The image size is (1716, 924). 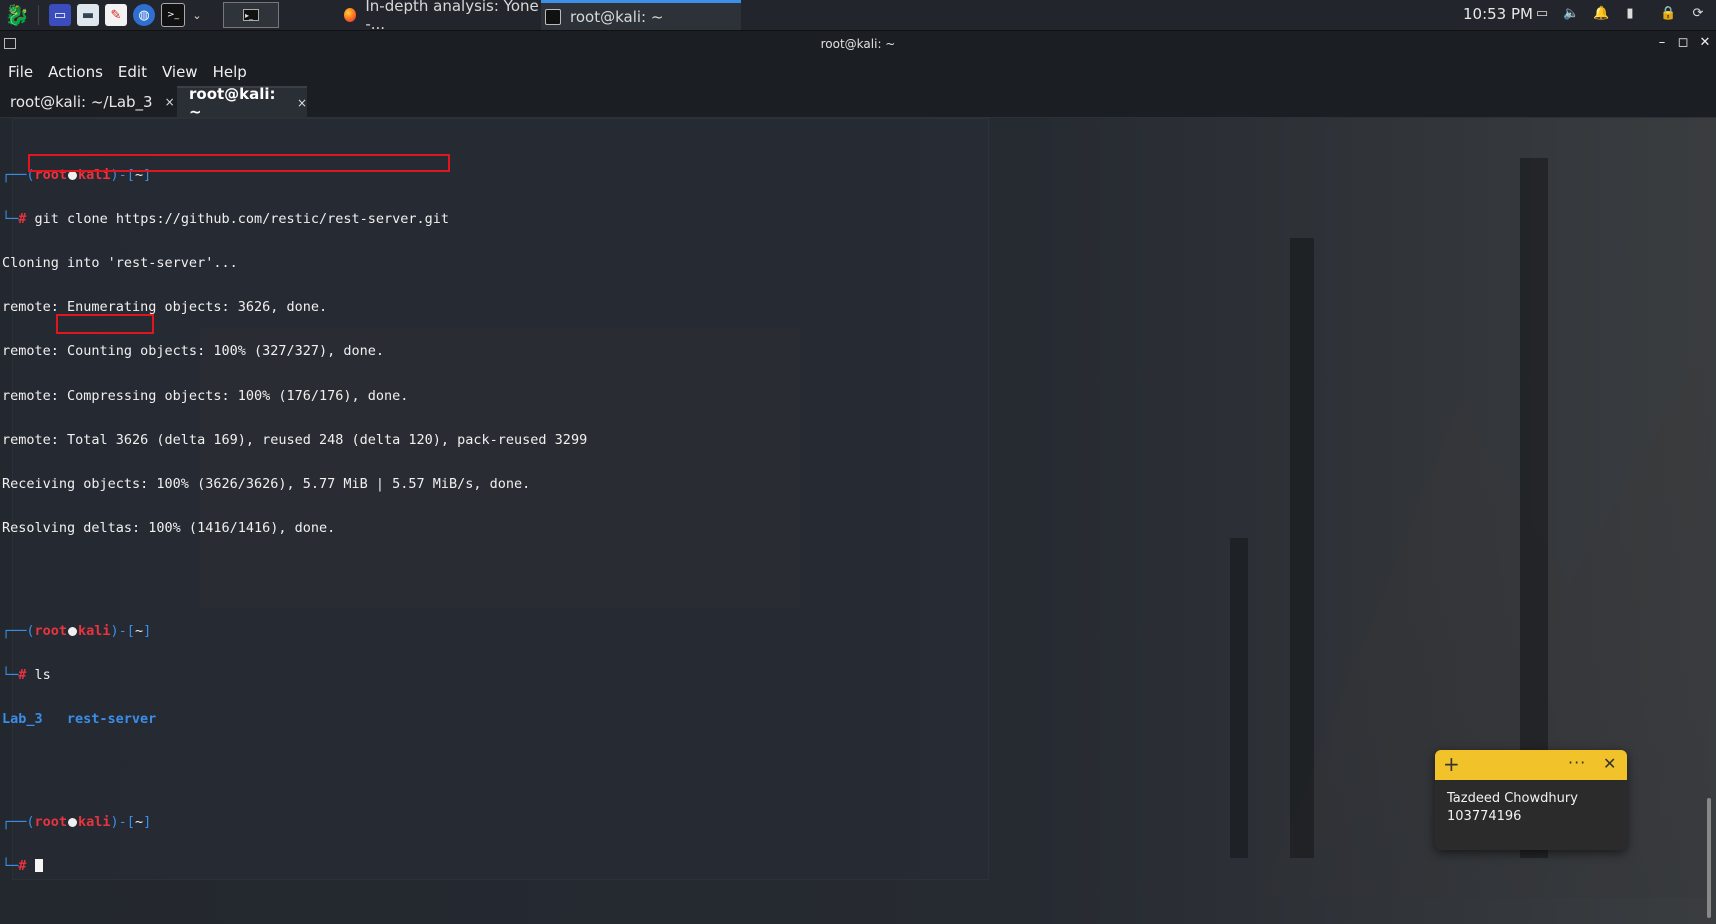 I want to click on close-note-icon: ✕, so click(x=1609, y=763).